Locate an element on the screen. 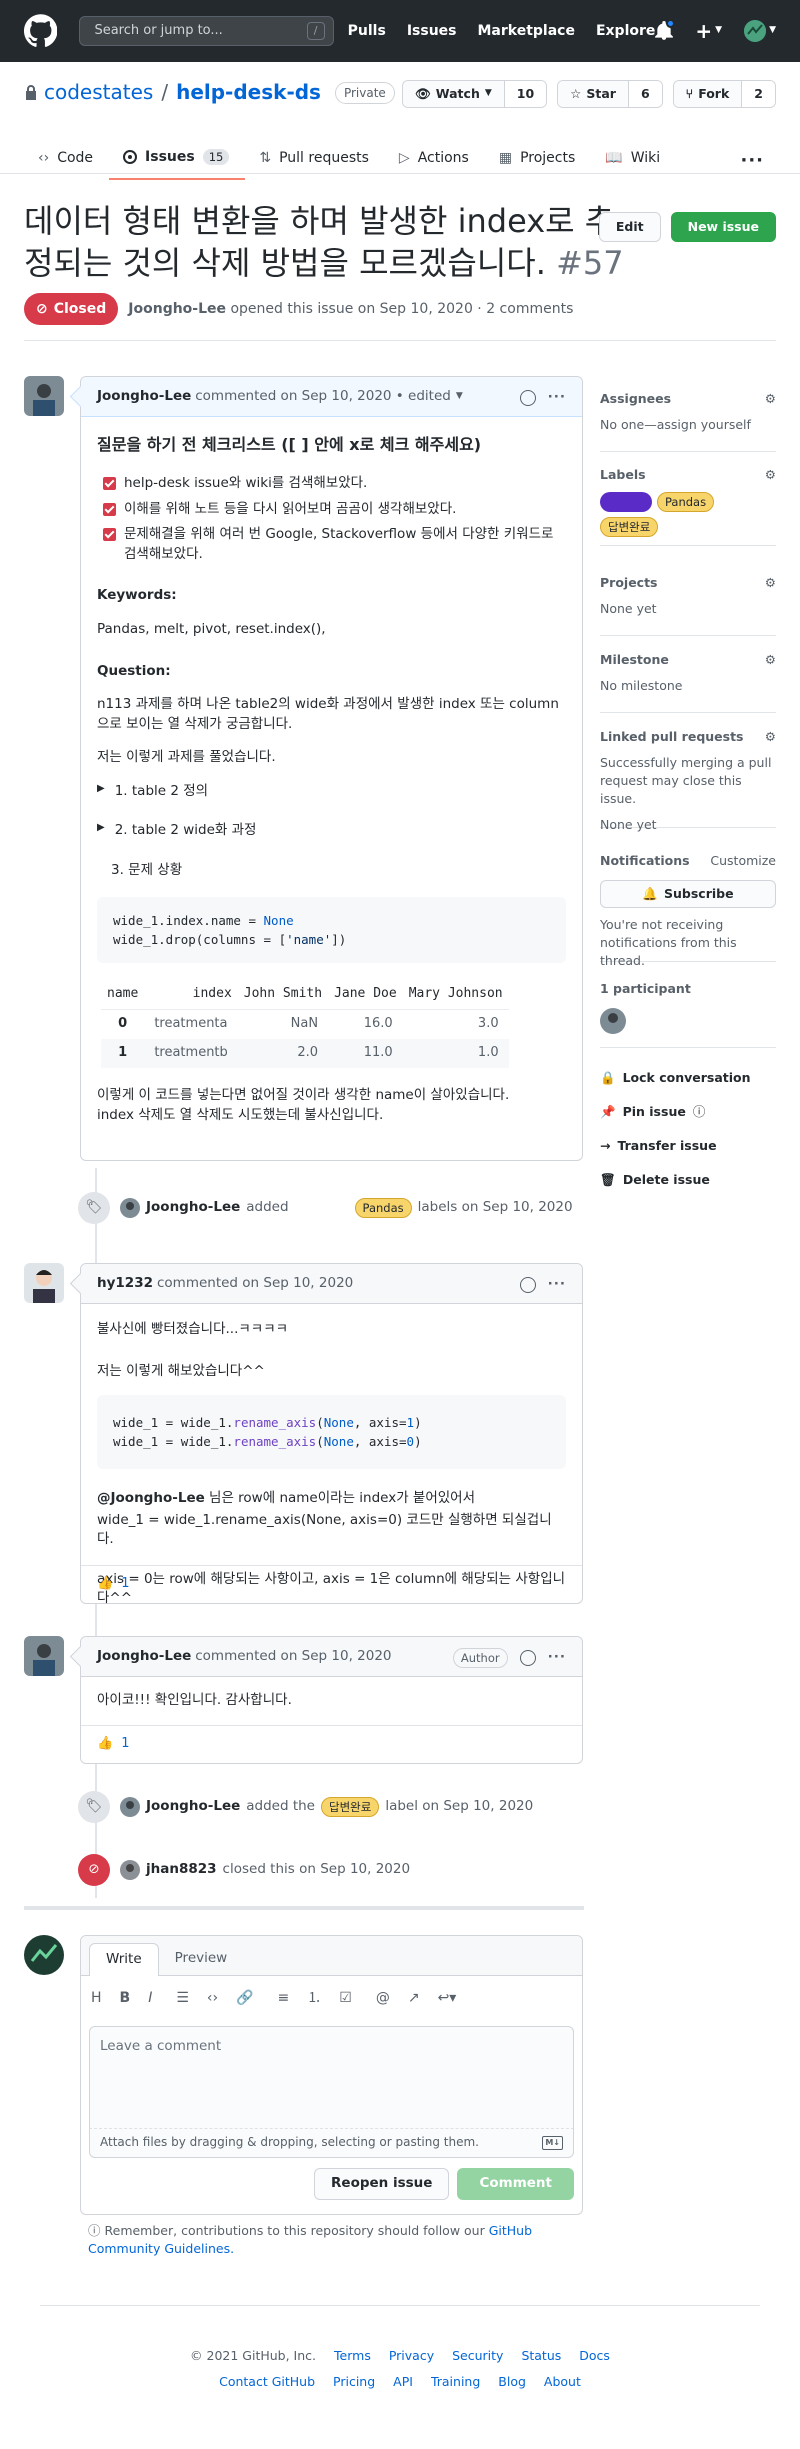  watch-button: 👁 Watch ▼ 10 is located at coordinates (474, 94).